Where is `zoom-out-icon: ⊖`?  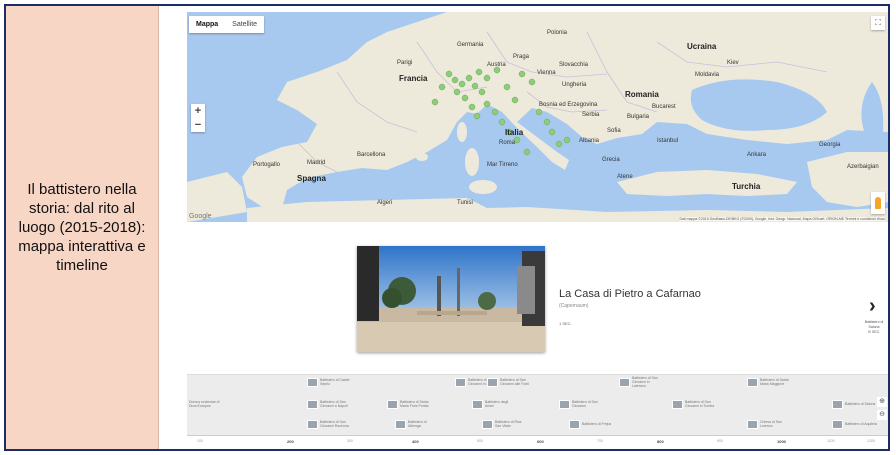 zoom-out-icon: ⊖ is located at coordinates (882, 415).